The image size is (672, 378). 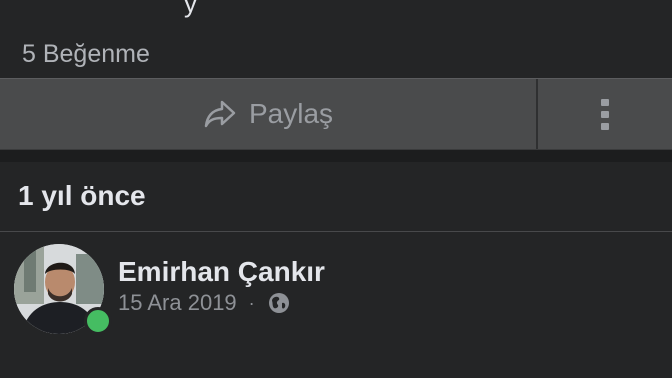 What do you see at coordinates (82, 195) in the screenshot?
I see `time-header: 1 yıl önce` at bounding box center [82, 195].